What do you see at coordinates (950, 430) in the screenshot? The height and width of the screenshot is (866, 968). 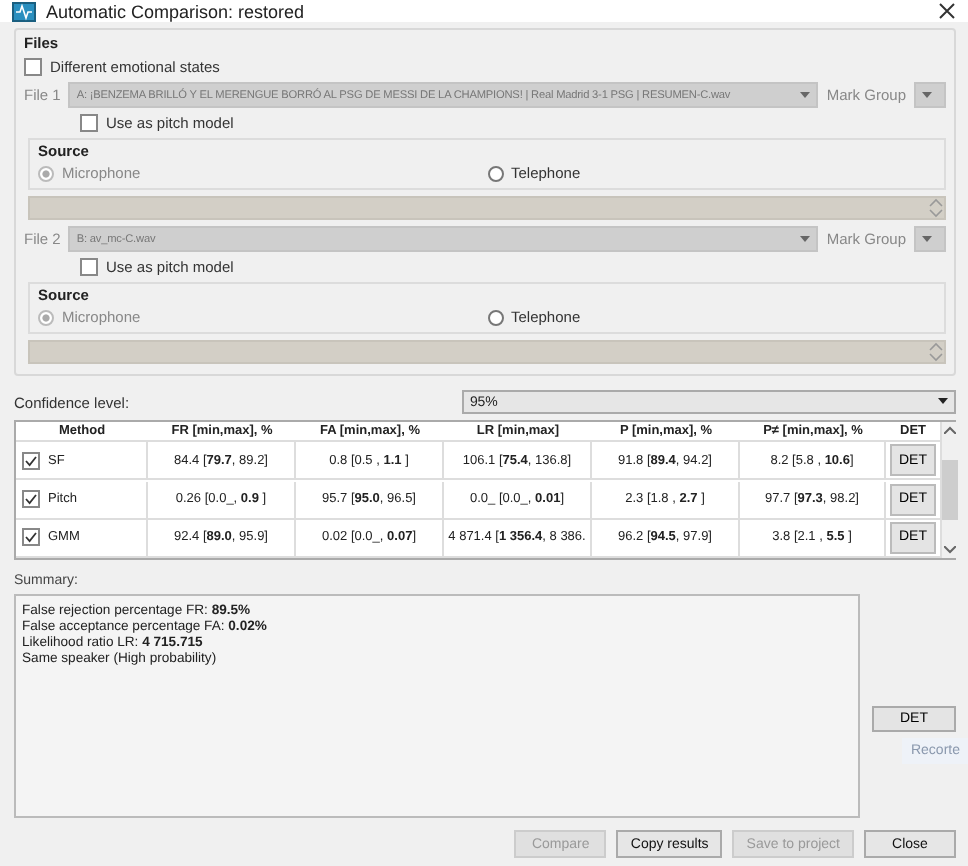 I see `scroll-up-icon` at bounding box center [950, 430].